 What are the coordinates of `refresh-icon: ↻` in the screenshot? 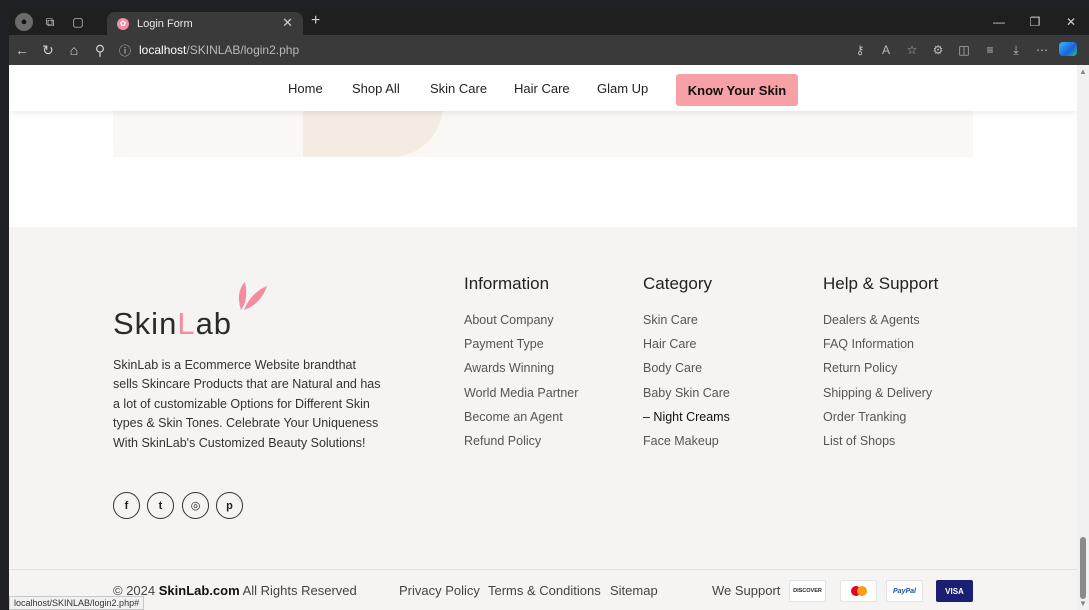 It's located at (48, 50).